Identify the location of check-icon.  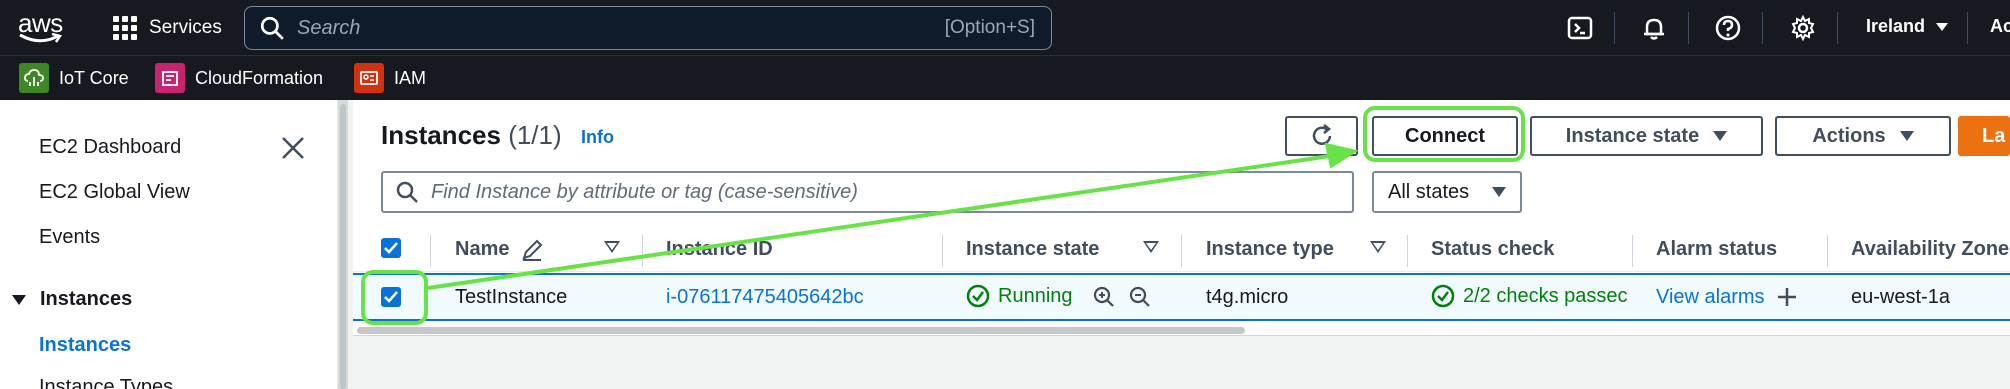
(391, 248).